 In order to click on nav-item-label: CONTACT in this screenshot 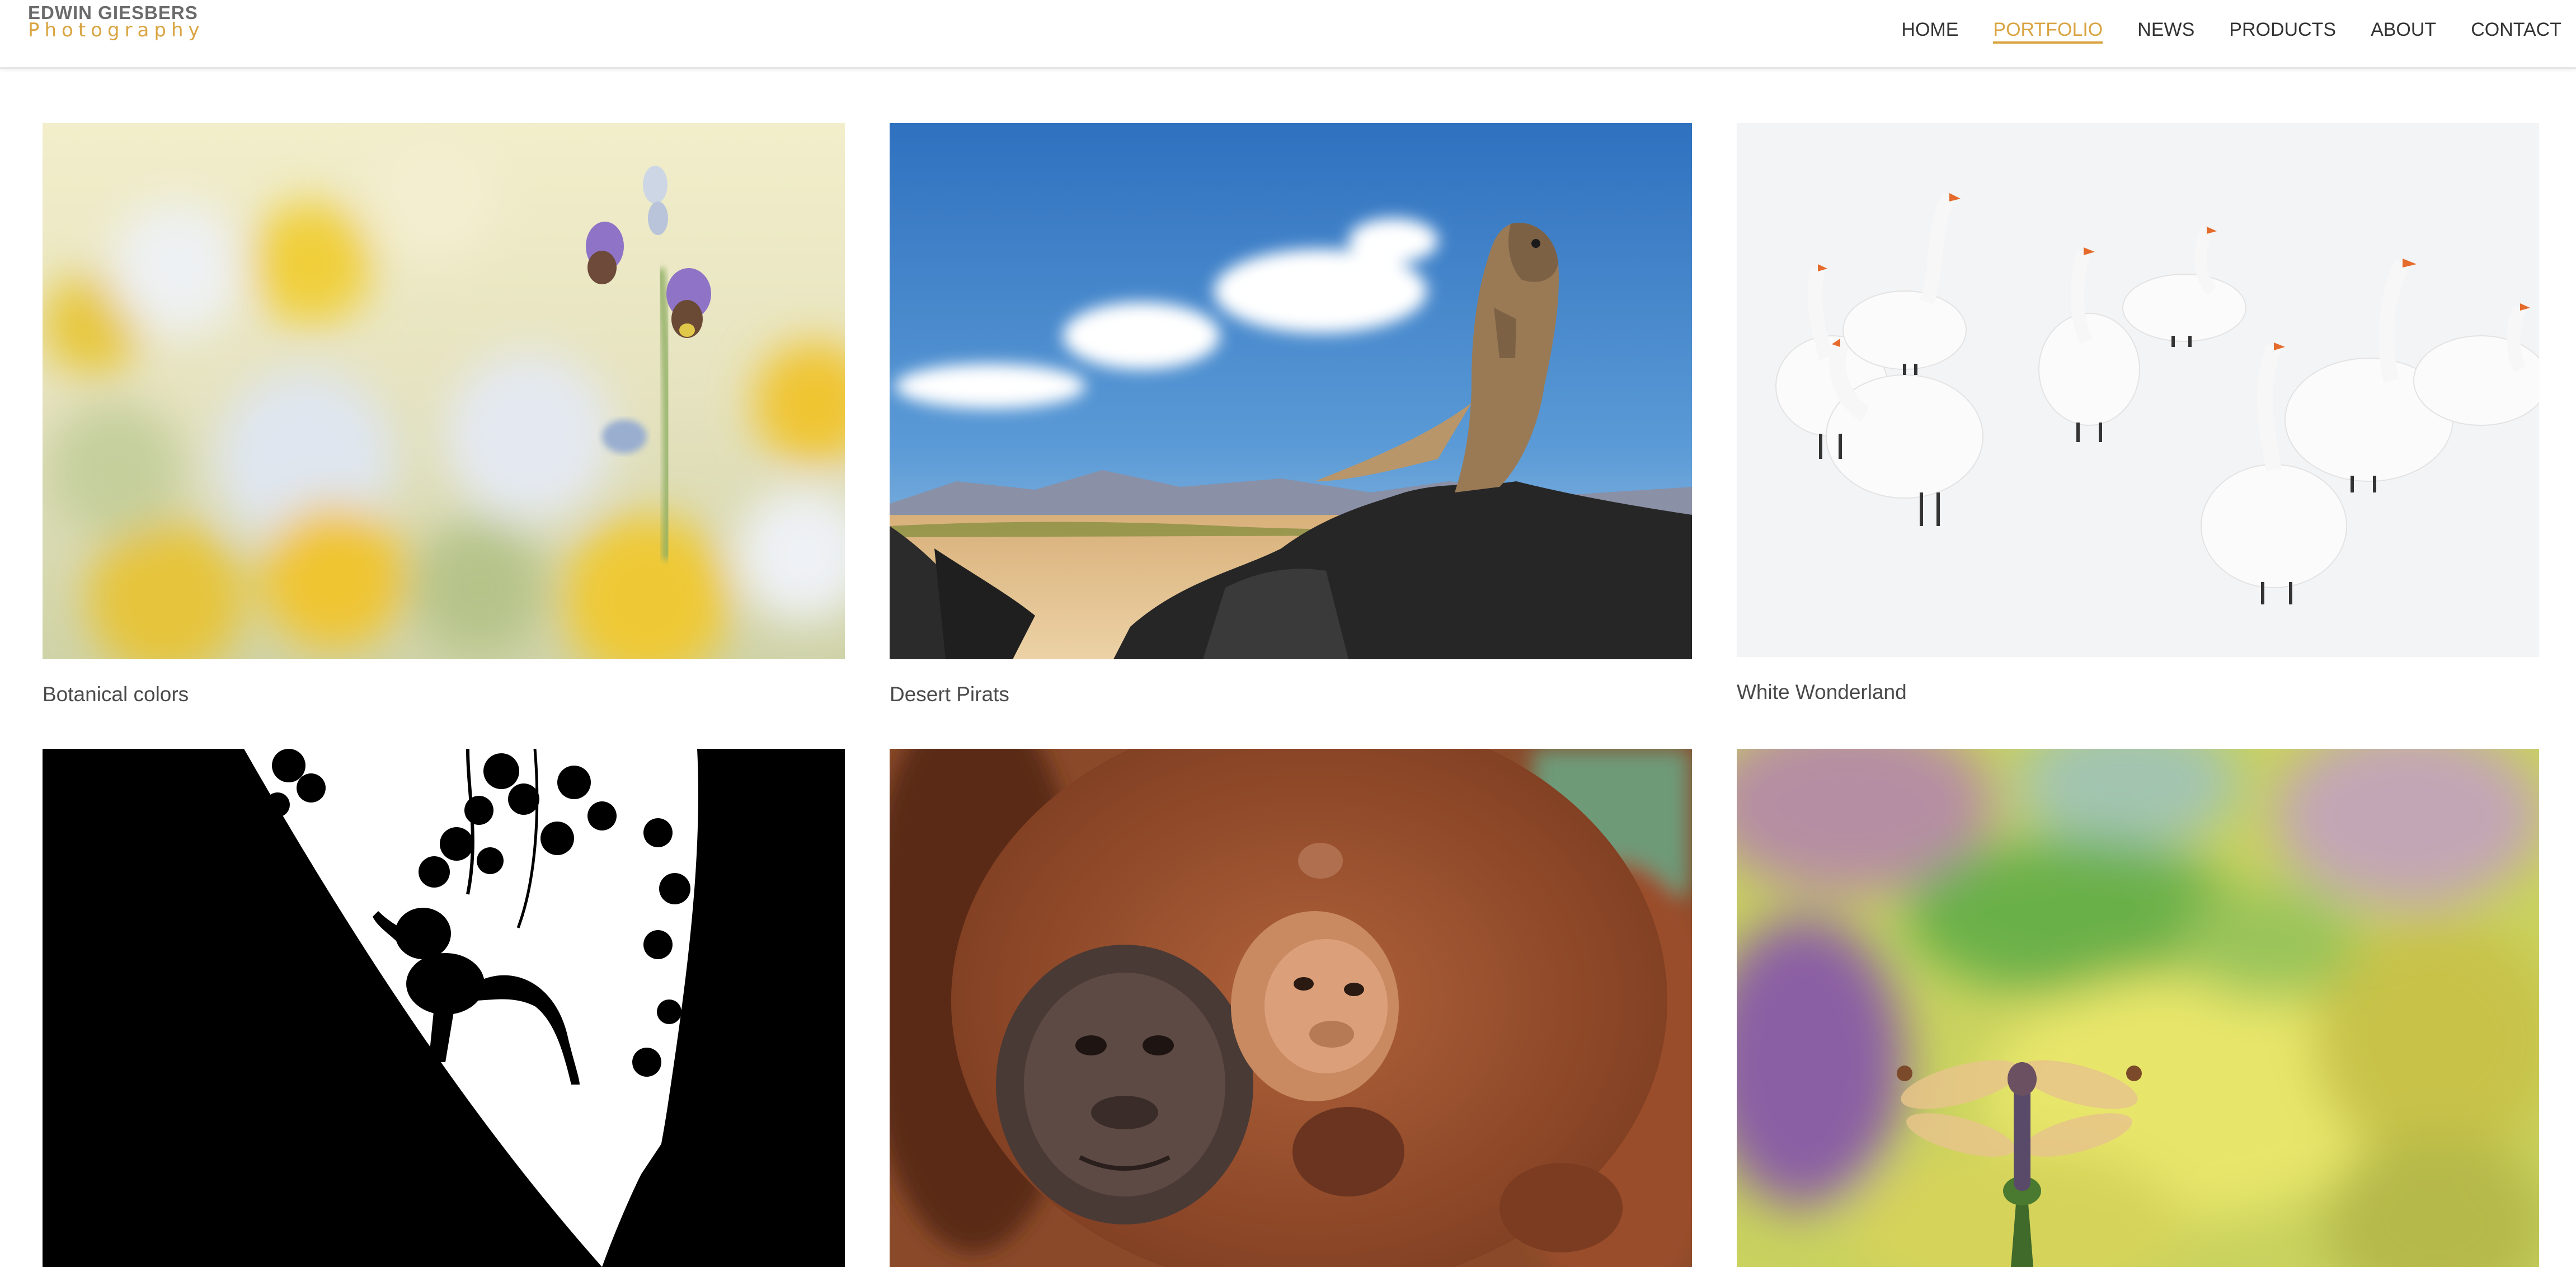, I will do `click(2516, 29)`.